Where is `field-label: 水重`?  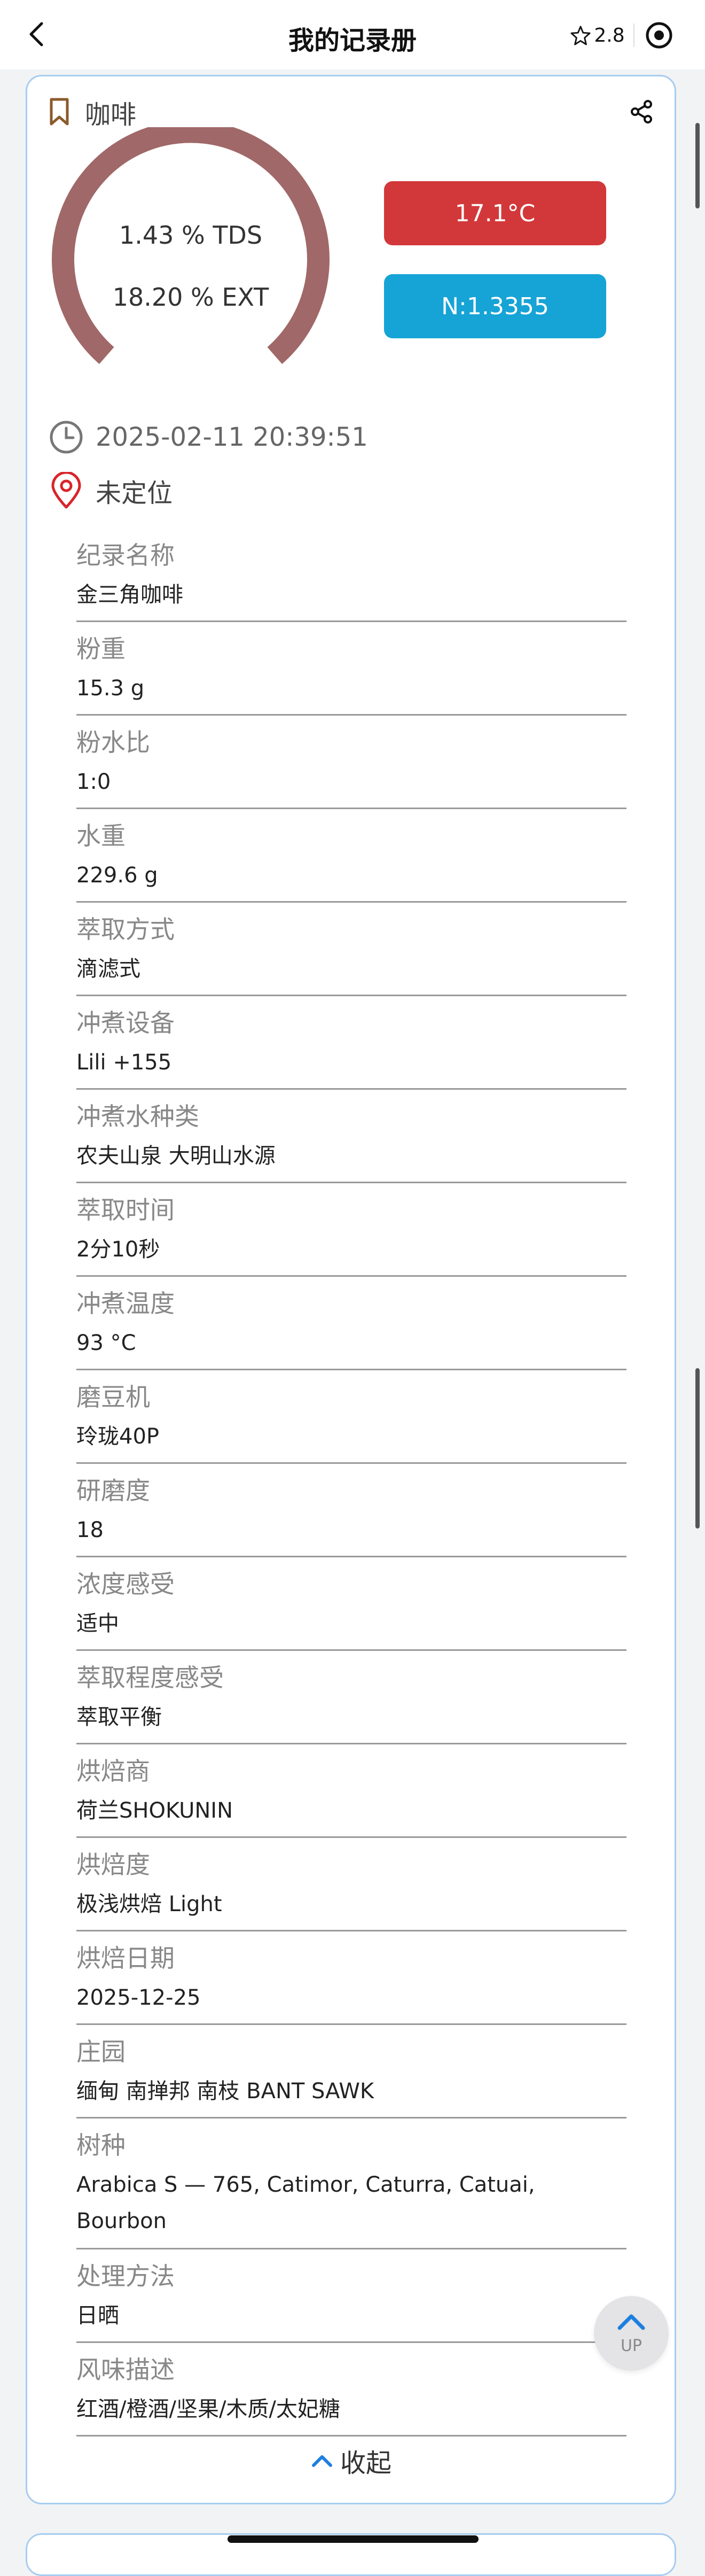 field-label: 水重 is located at coordinates (101, 836).